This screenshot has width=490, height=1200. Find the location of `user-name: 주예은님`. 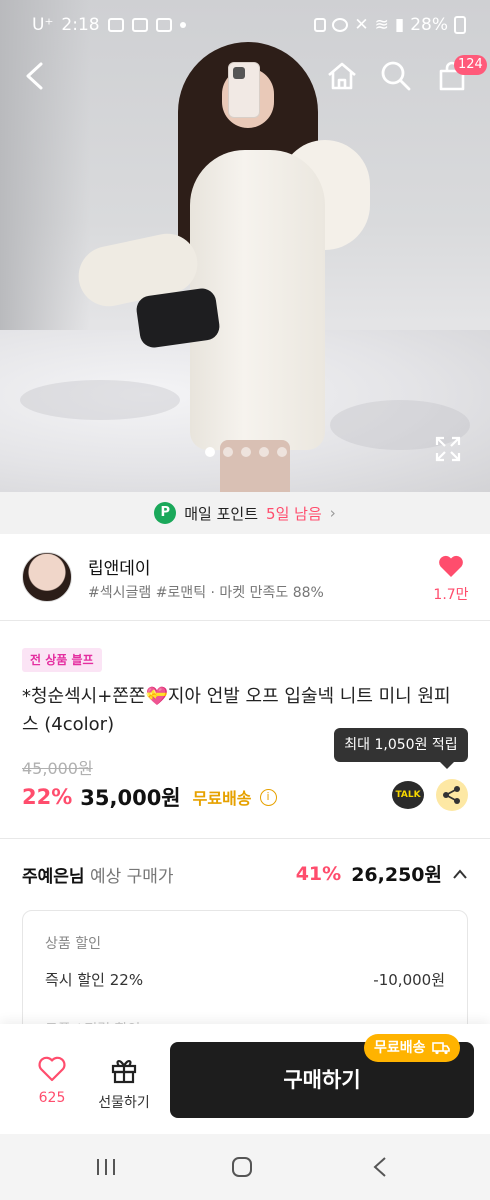

user-name: 주예은님 is located at coordinates (53, 877).